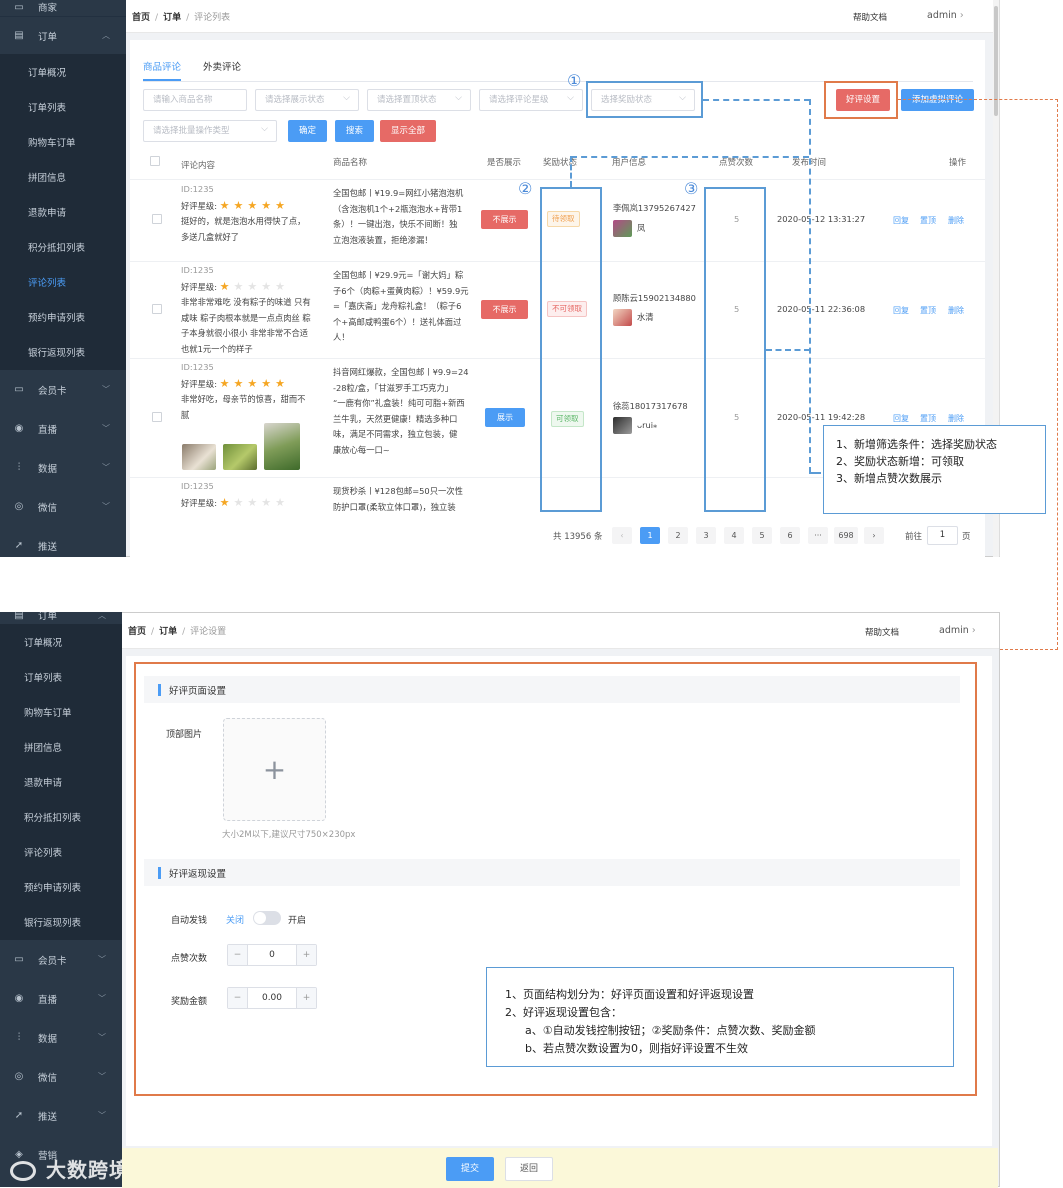  I want to click on goto-page-input: 1, so click(942, 535).